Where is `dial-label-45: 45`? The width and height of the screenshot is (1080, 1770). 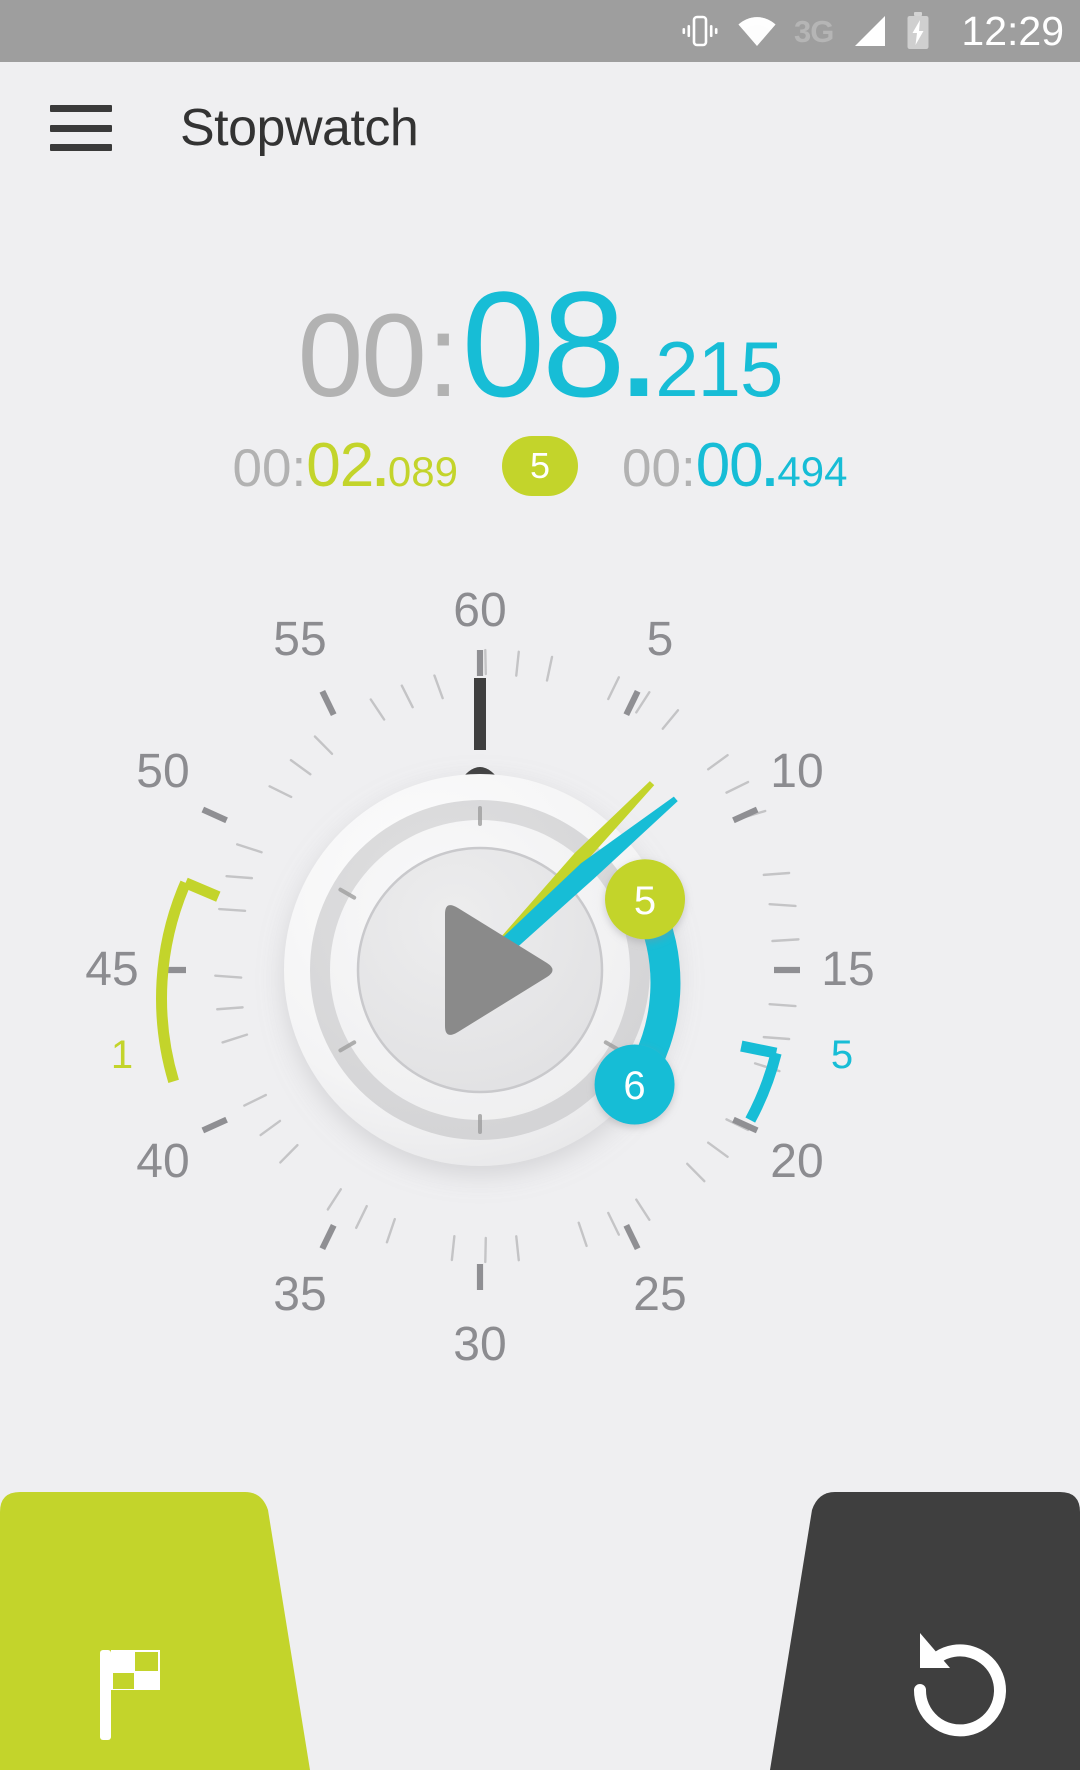
dial-label-45: 45 is located at coordinates (111, 969).